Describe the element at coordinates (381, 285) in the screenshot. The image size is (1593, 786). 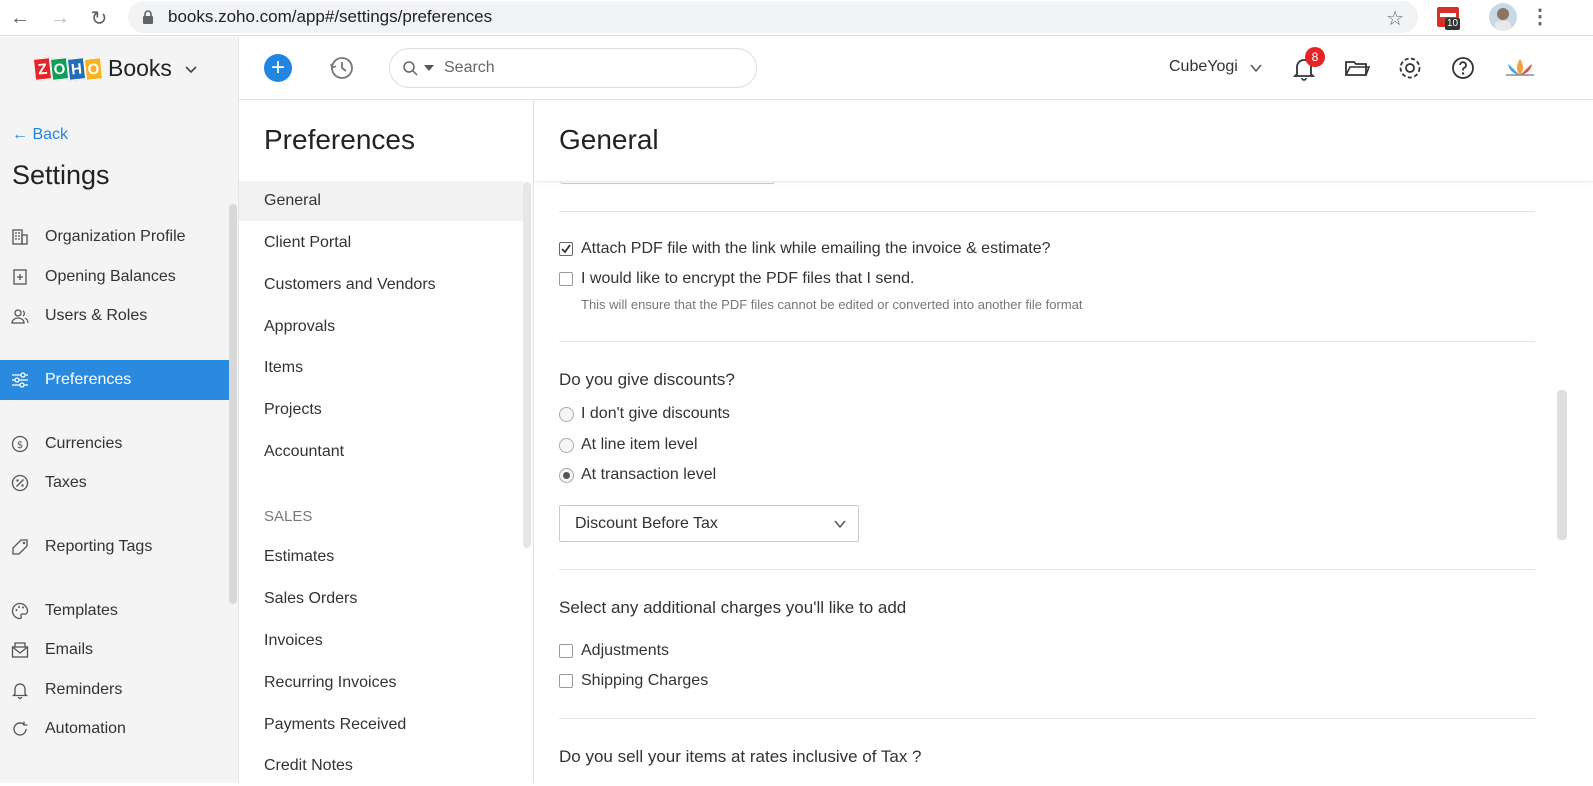
I see `pref-item-customers-vendors: Customers and Vendors` at that location.